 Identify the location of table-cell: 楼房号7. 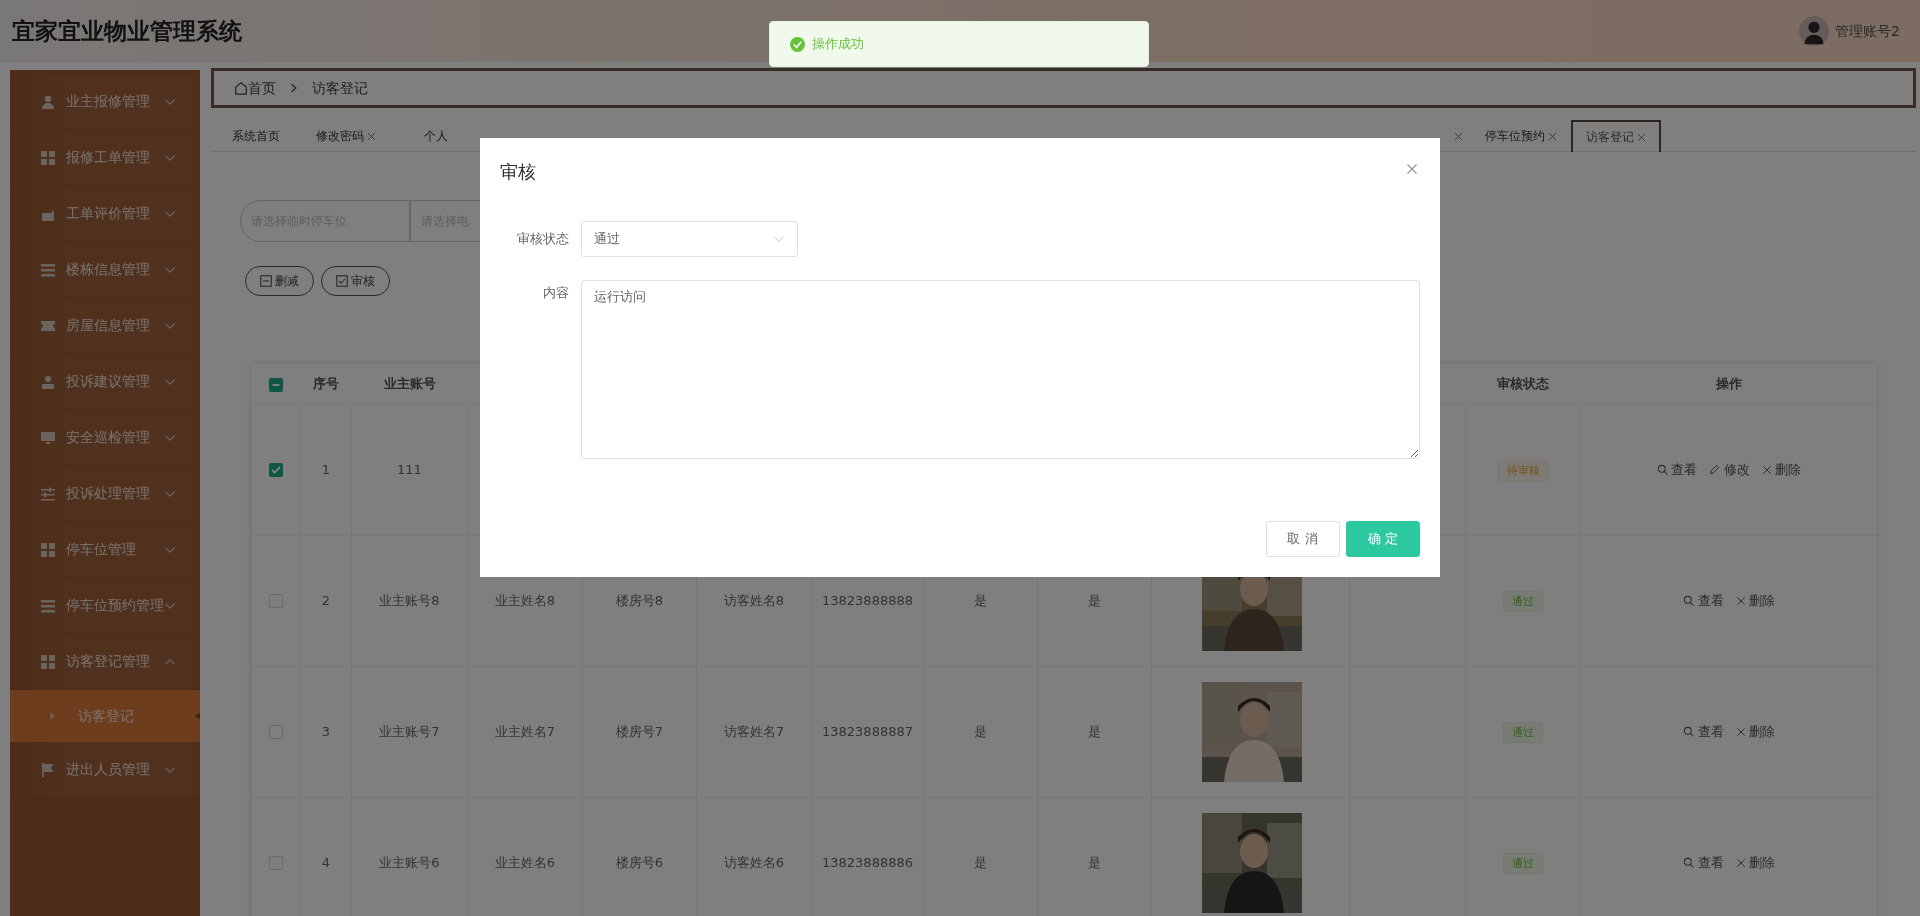
(639, 731).